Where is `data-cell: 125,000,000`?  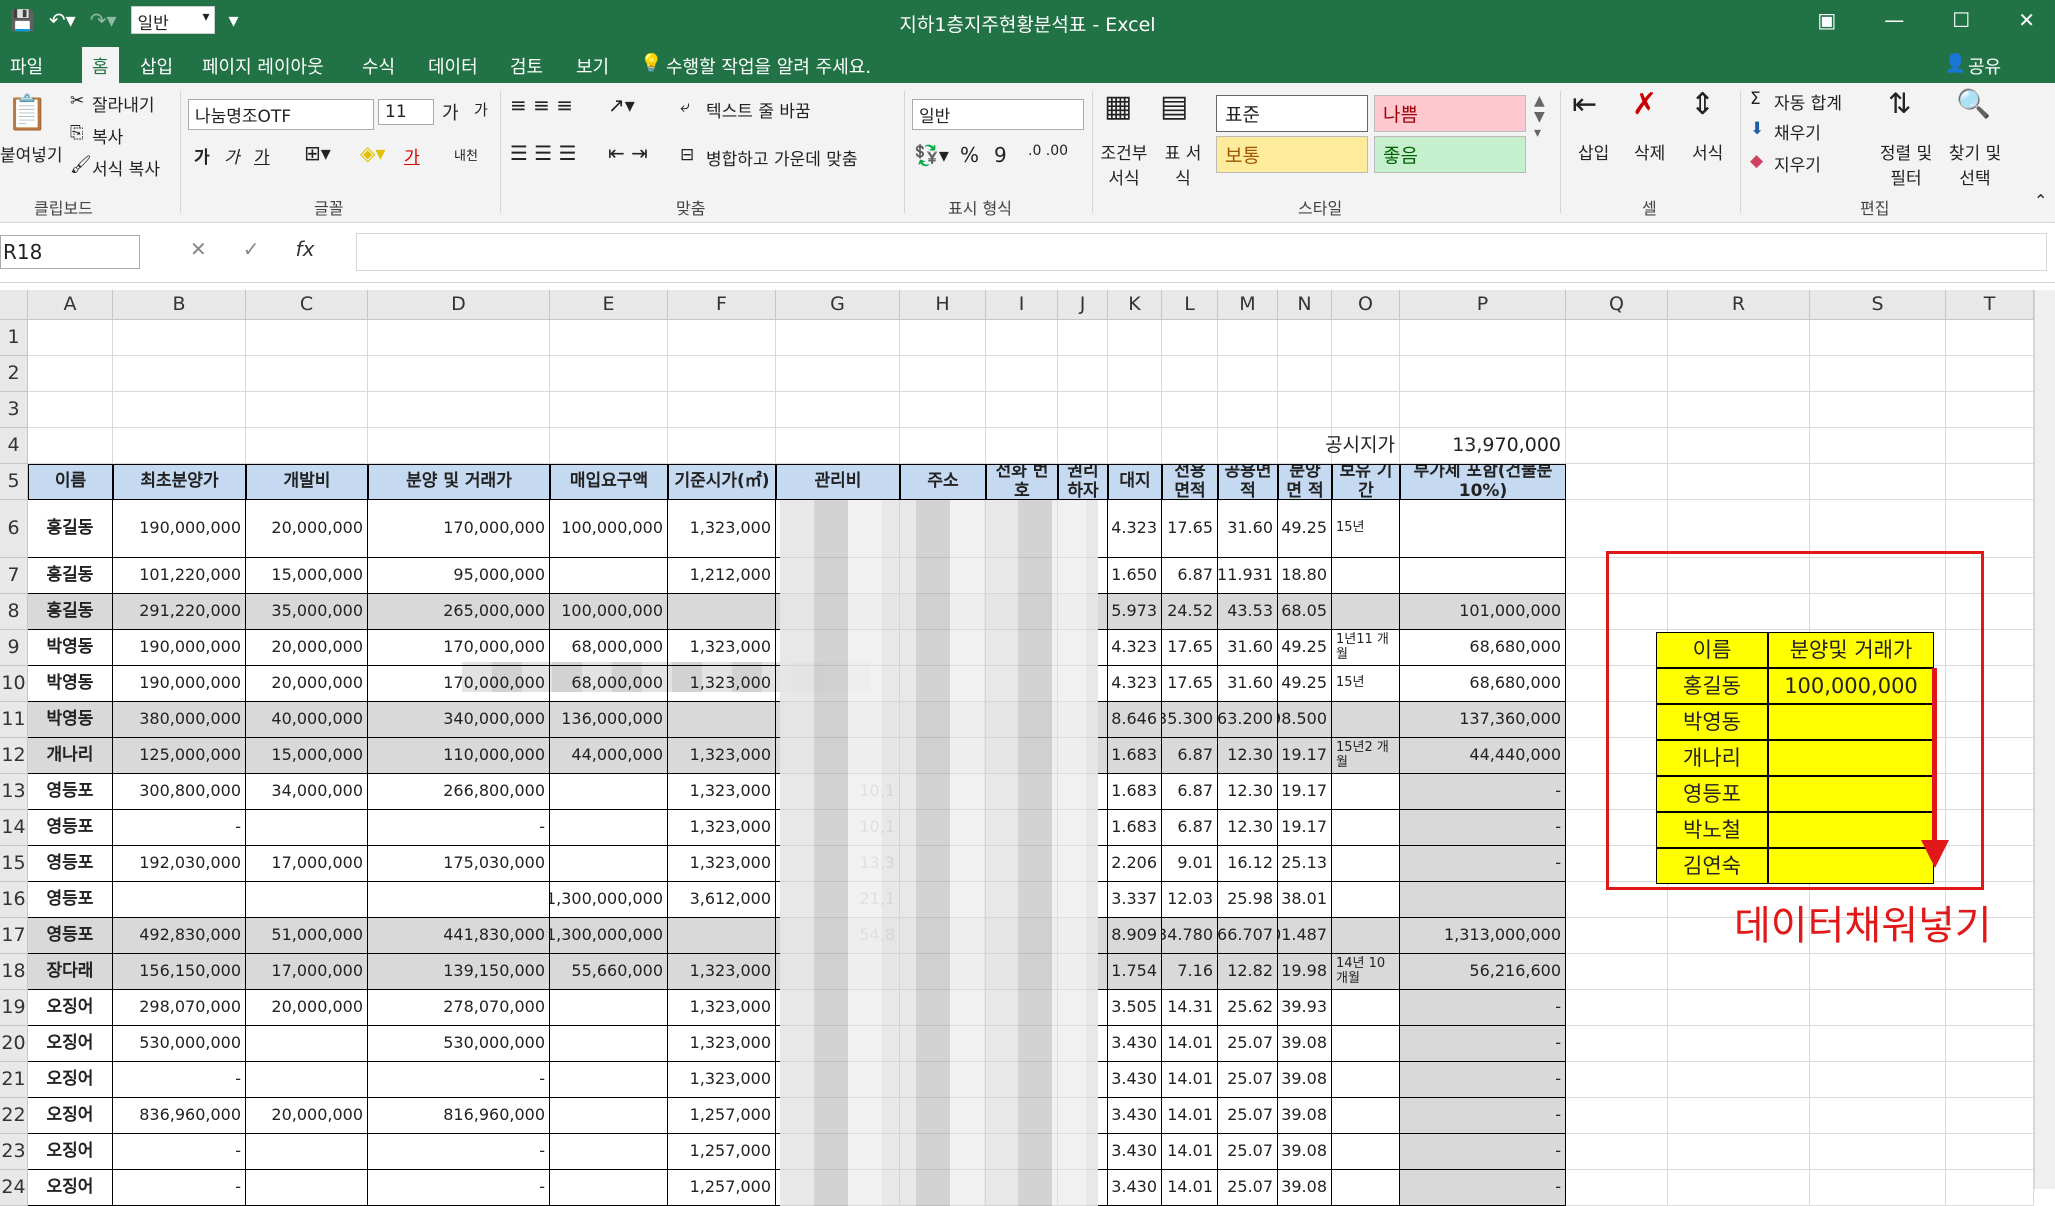
data-cell: 125,000,000 is located at coordinates (179, 756).